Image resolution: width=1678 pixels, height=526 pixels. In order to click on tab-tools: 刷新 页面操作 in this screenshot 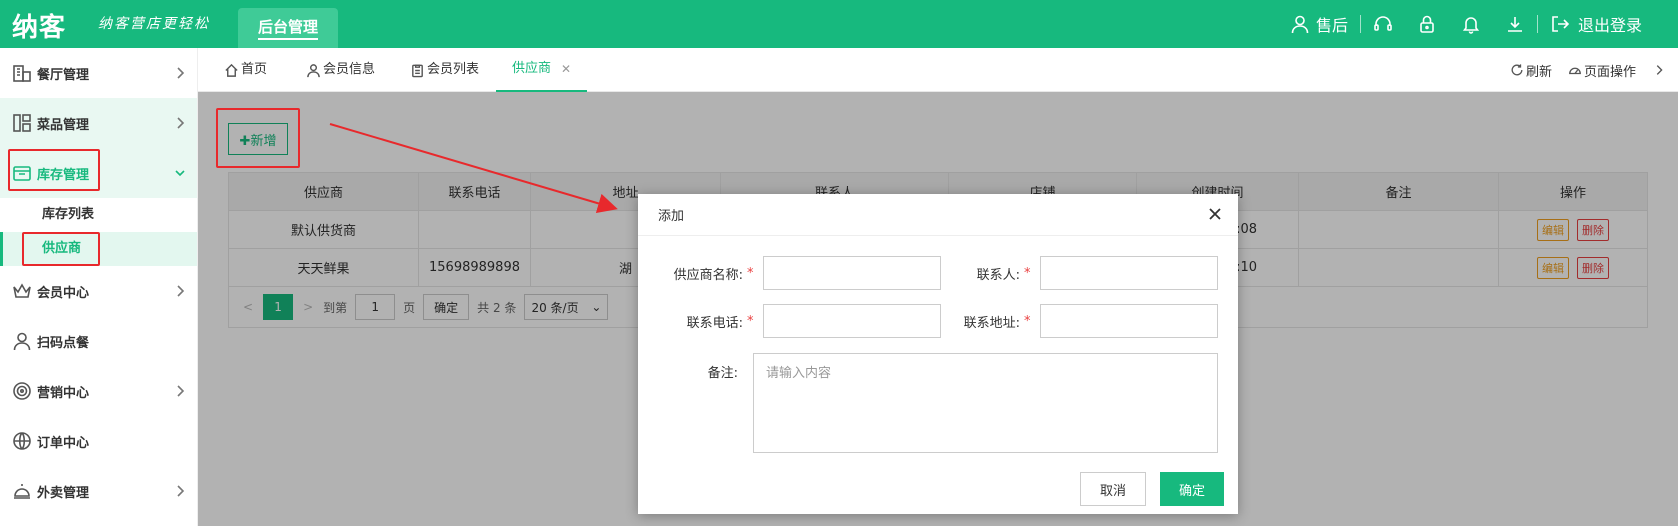, I will do `click(1581, 70)`.